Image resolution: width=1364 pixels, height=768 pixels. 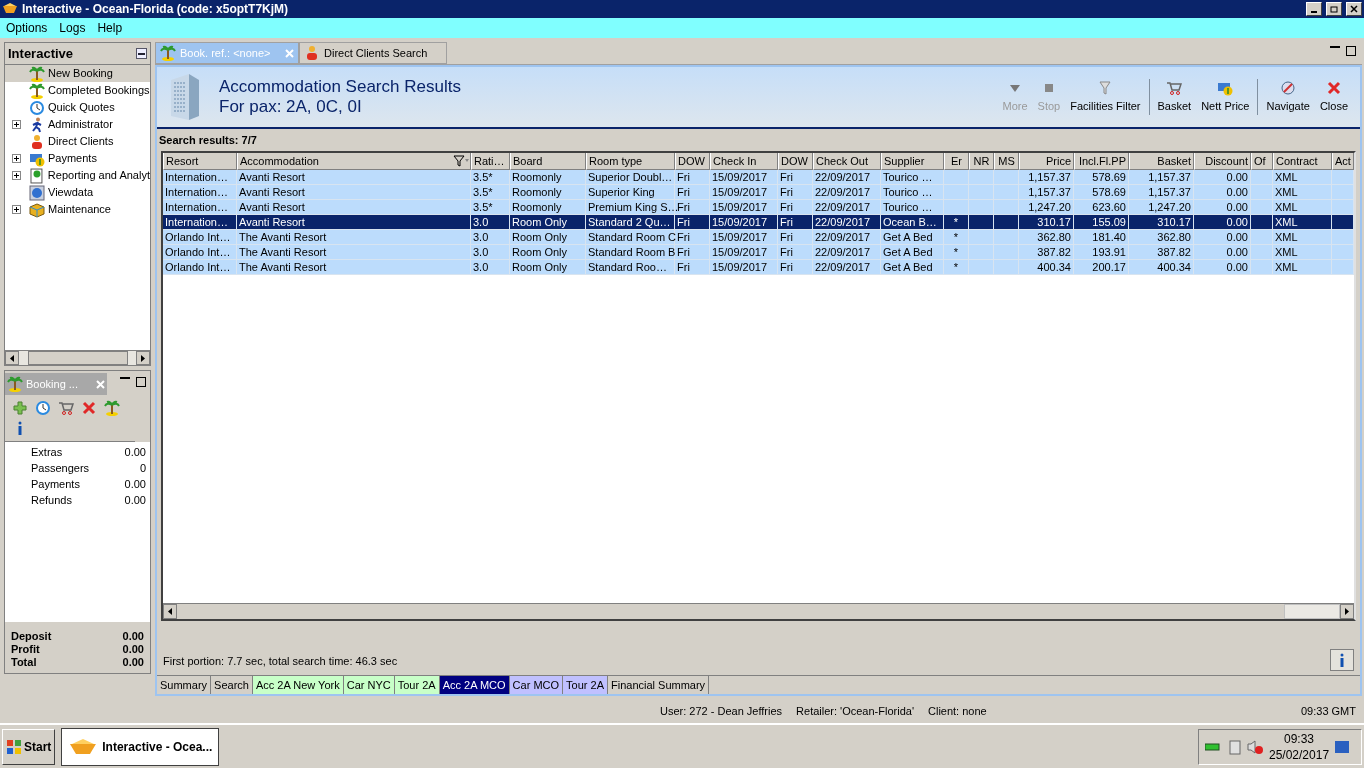 What do you see at coordinates (77, 175) in the screenshot?
I see `tree-item: Reporting and Analyt` at bounding box center [77, 175].